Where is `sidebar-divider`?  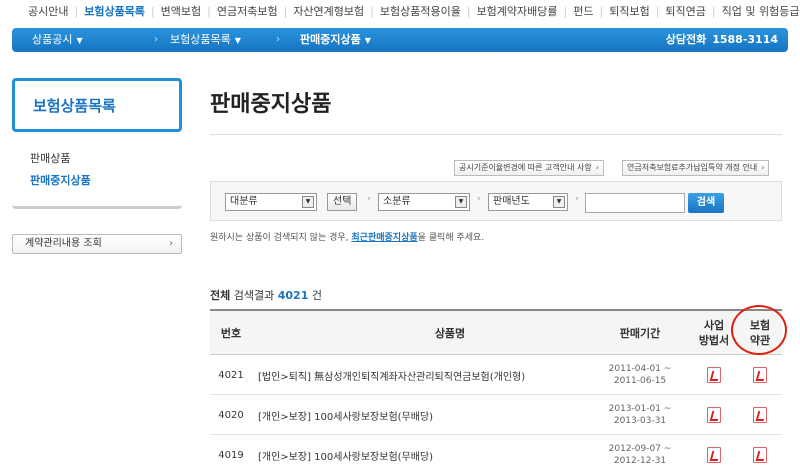 sidebar-divider is located at coordinates (97, 207).